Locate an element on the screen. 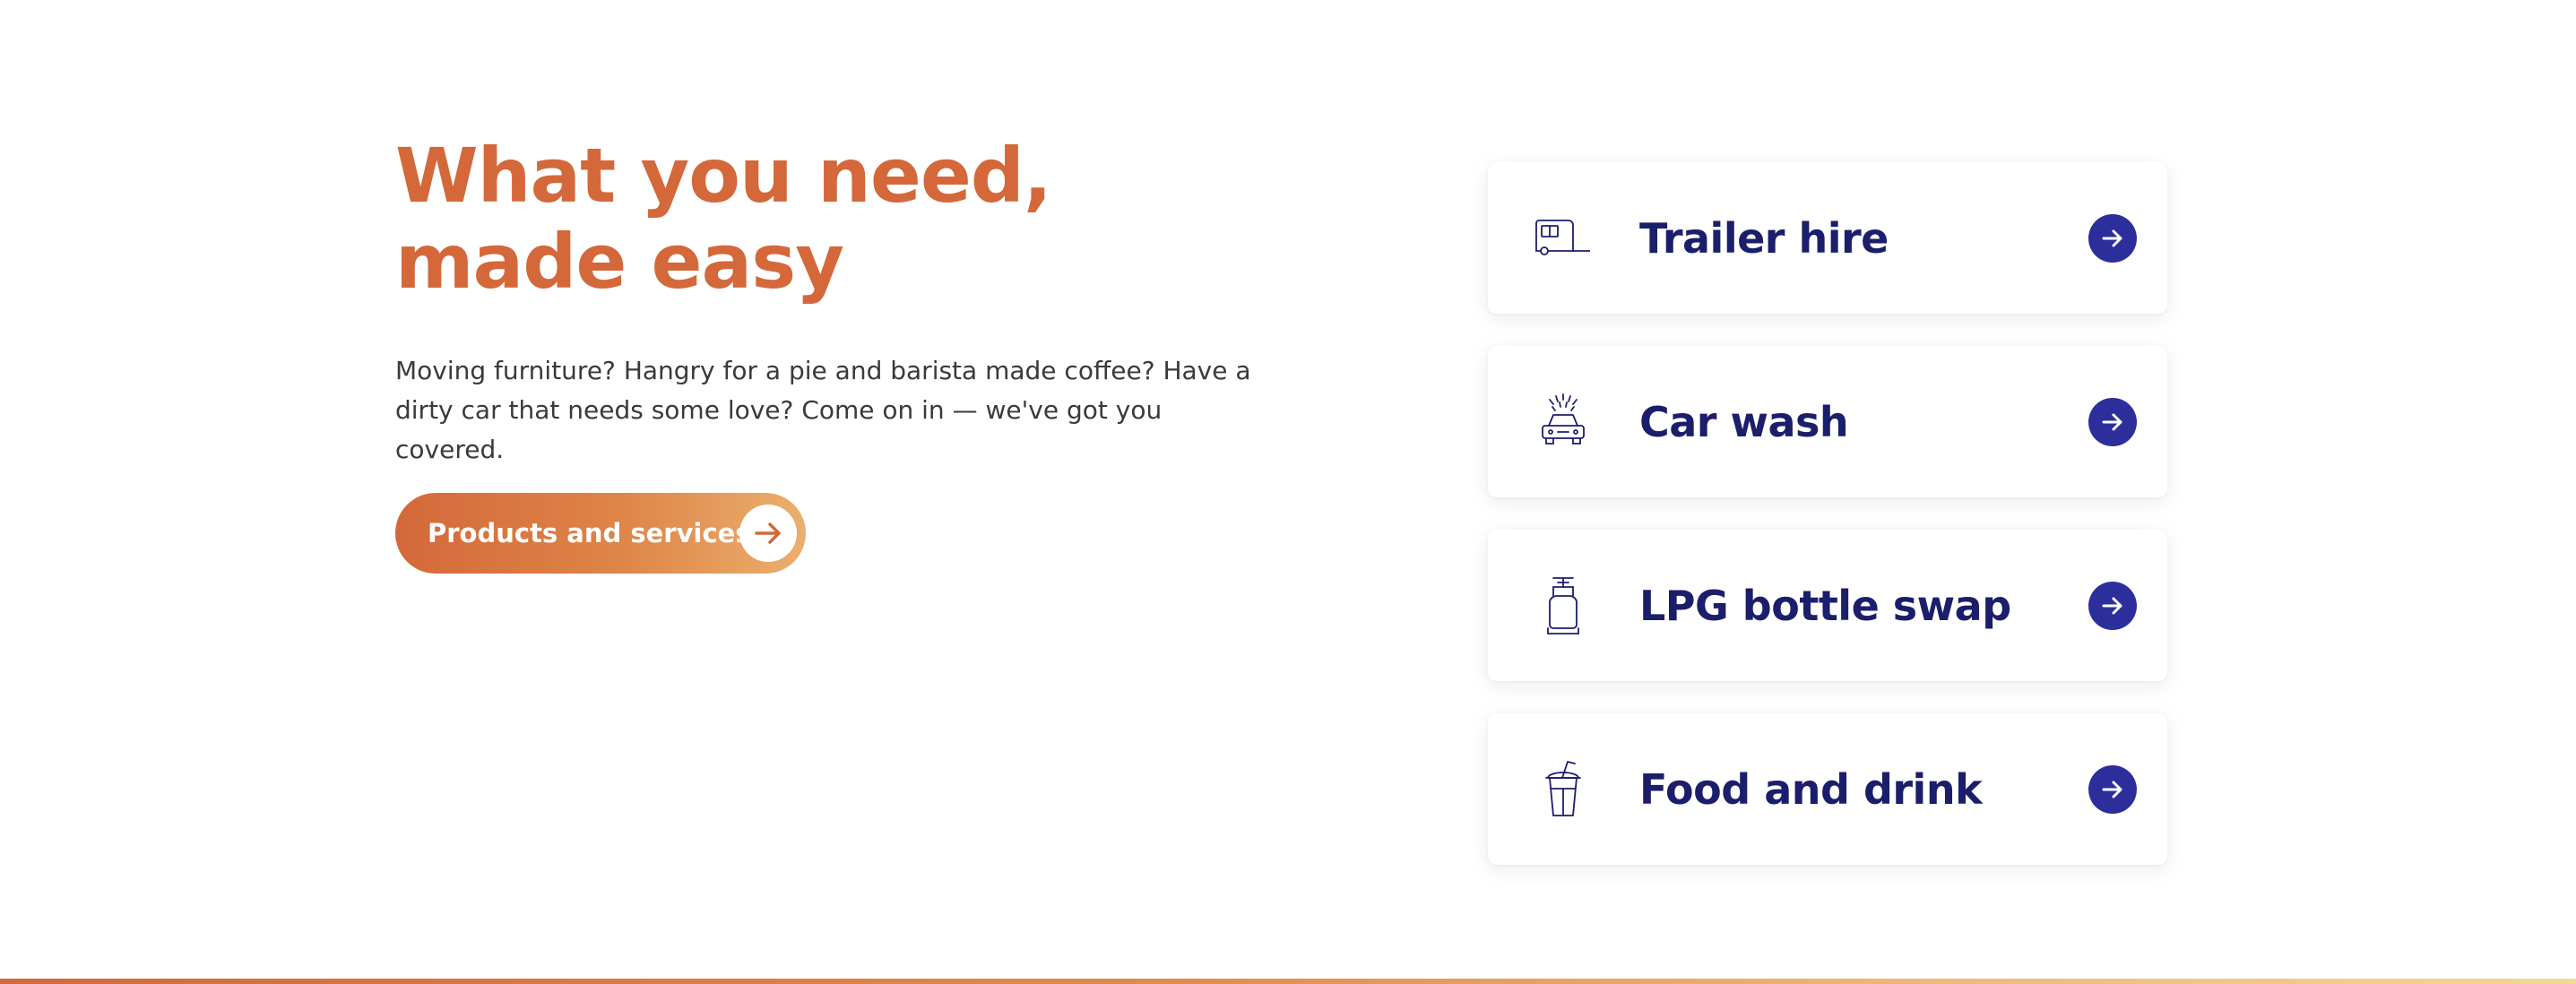  bottom-gradient-divider is located at coordinates (1288, 982).